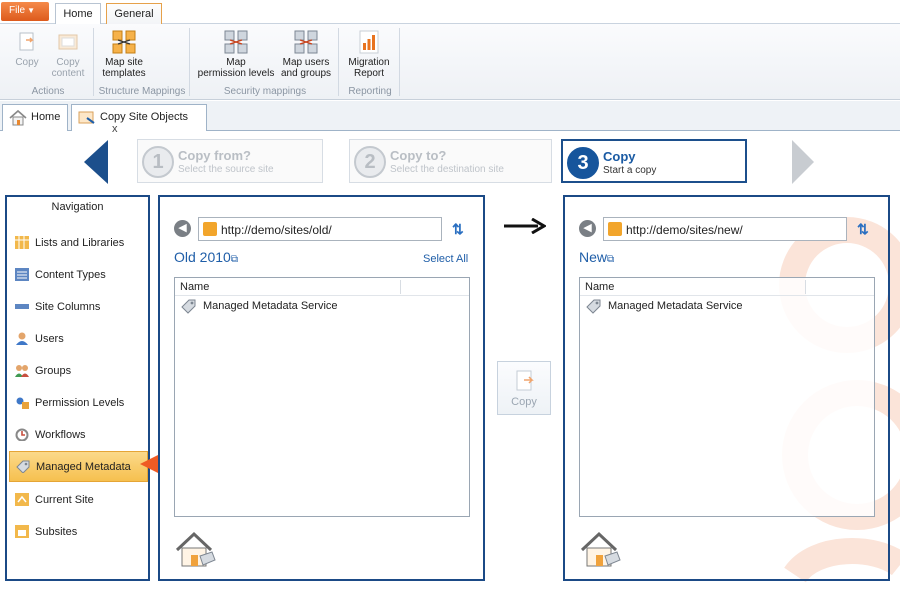 Image resolution: width=900 pixels, height=592 pixels. I want to click on source-site-title-text: Old 2010, so click(202, 257).